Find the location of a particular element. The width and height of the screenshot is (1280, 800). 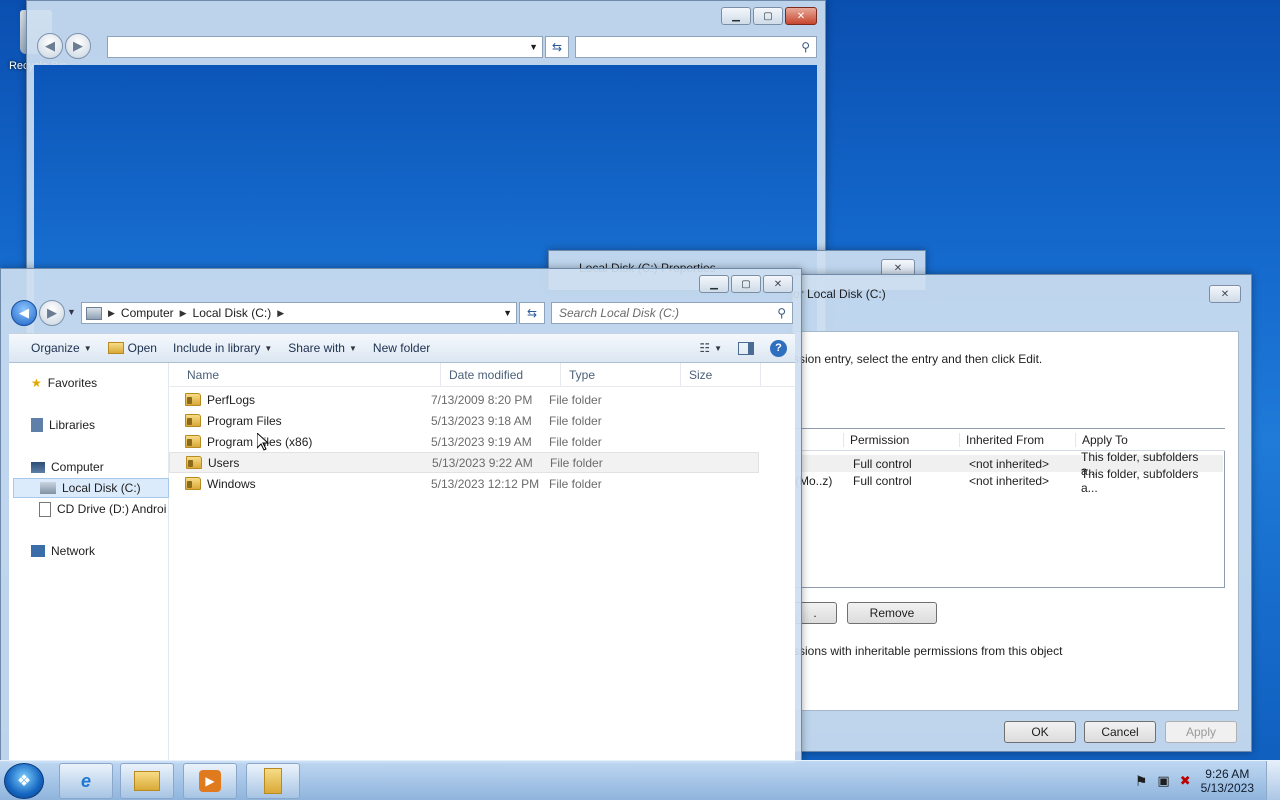

help-icon: ? is located at coordinates (778, 348).